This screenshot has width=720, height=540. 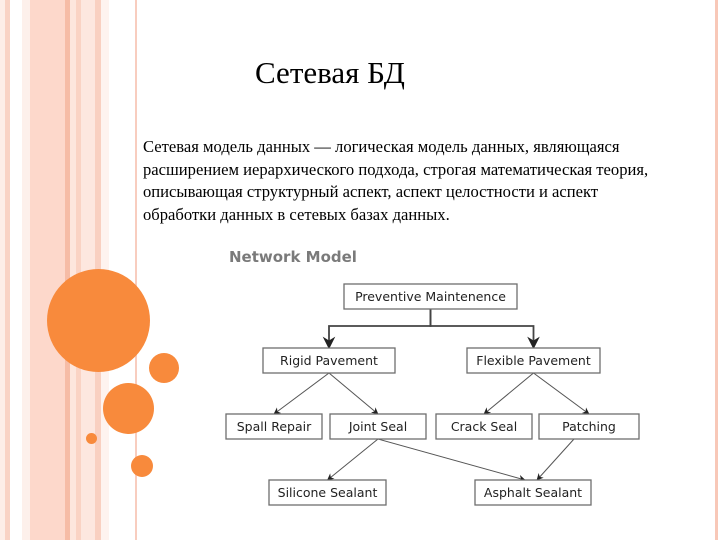 I want to click on diagram-node-spall: Spall Repair, so click(x=274, y=426).